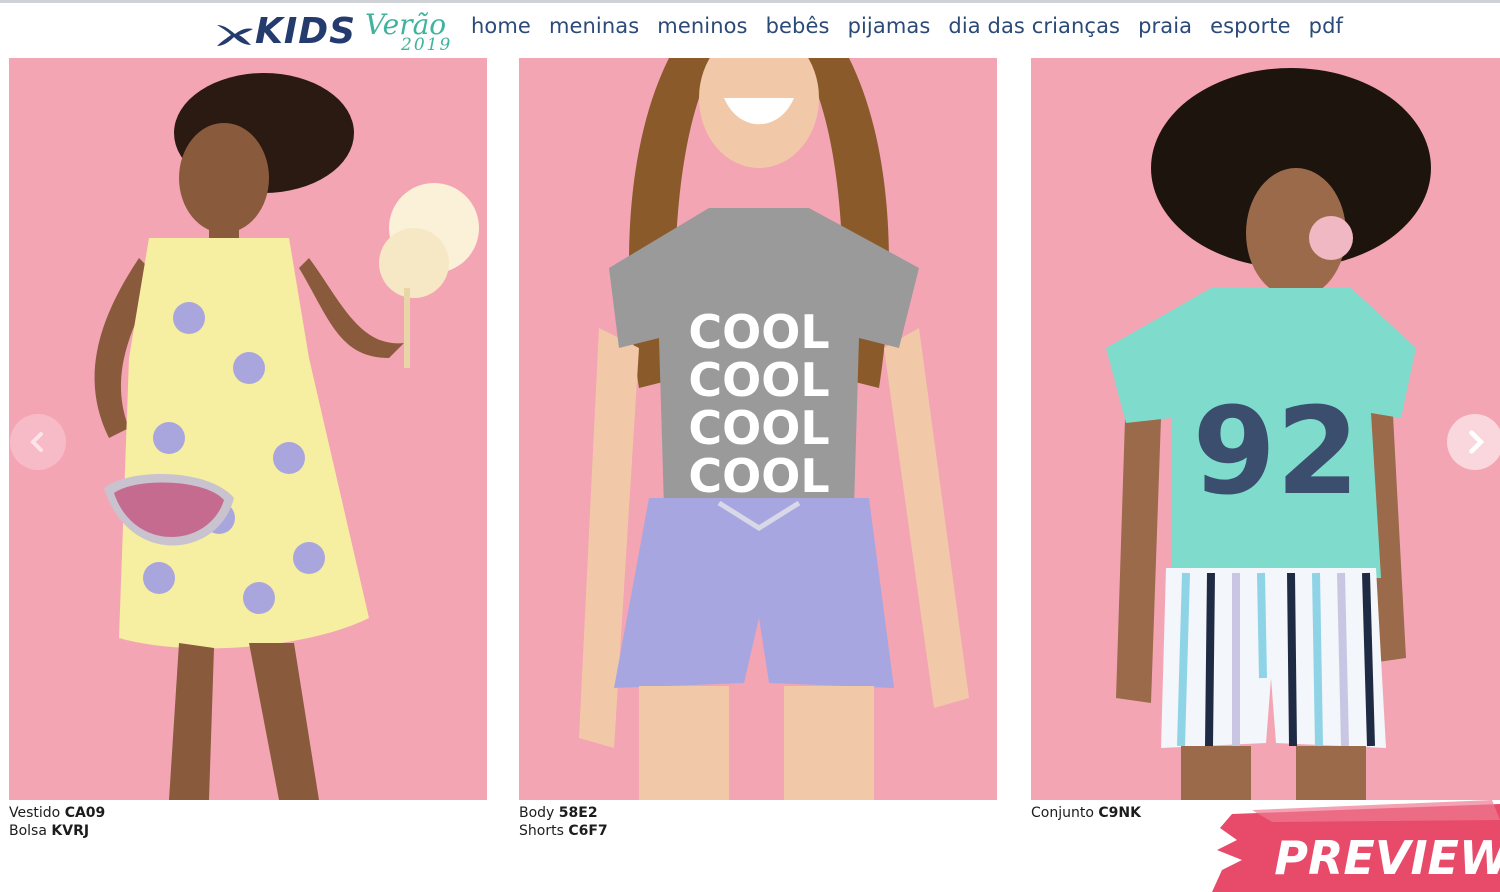 The height and width of the screenshot is (892, 1500). I want to click on preview-badge: PREVIEW, so click(1356, 846).